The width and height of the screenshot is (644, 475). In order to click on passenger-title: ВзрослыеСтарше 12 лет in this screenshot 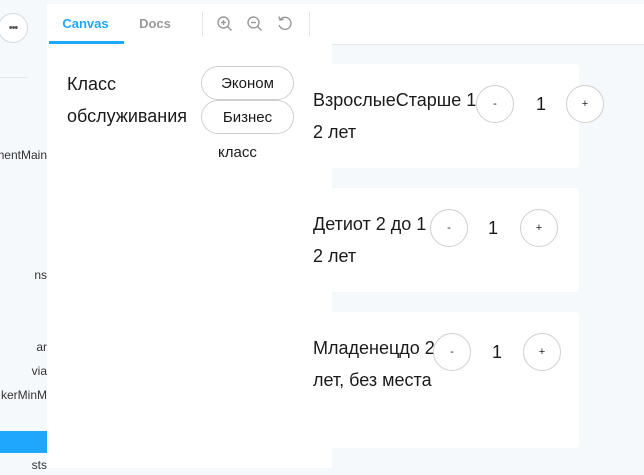, I will do `click(395, 116)`.